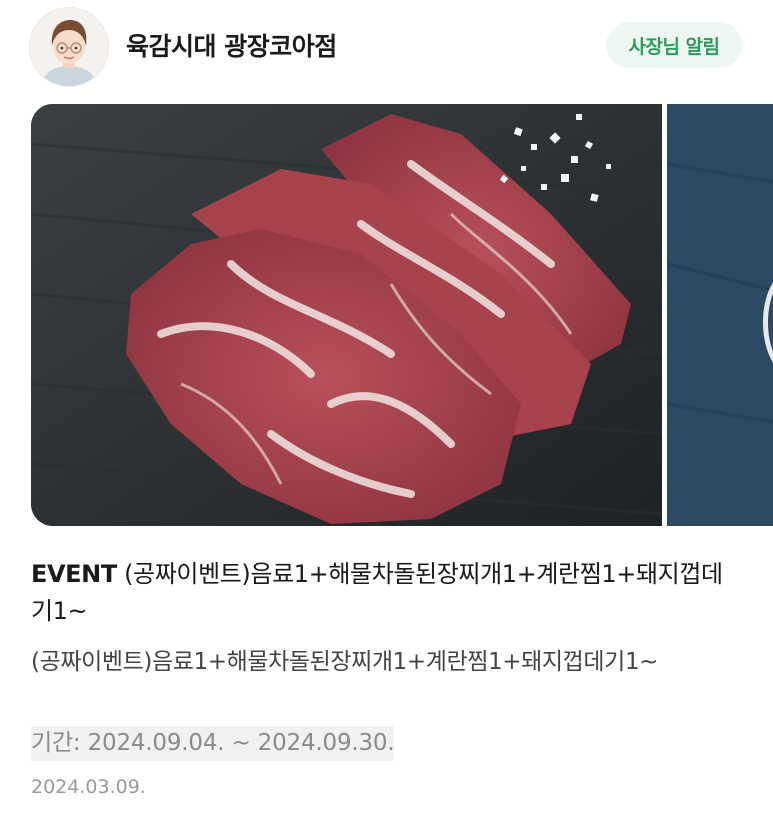 The height and width of the screenshot is (823, 773). What do you see at coordinates (88, 787) in the screenshot?
I see `post-date: 2024.03.09.` at bounding box center [88, 787].